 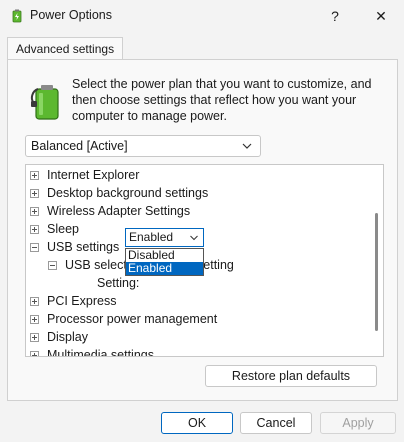 I want to click on tree-item-label: Display, so click(x=67, y=337).